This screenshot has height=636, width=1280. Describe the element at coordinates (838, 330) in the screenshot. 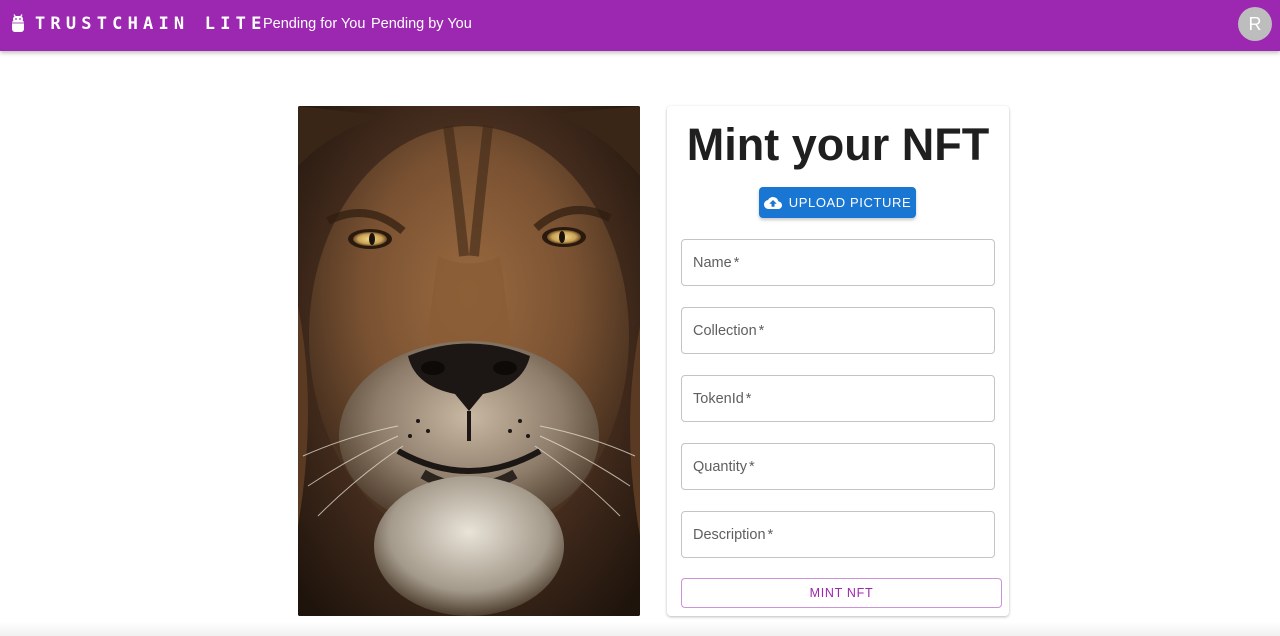

I see `collection-field: Collection *` at that location.